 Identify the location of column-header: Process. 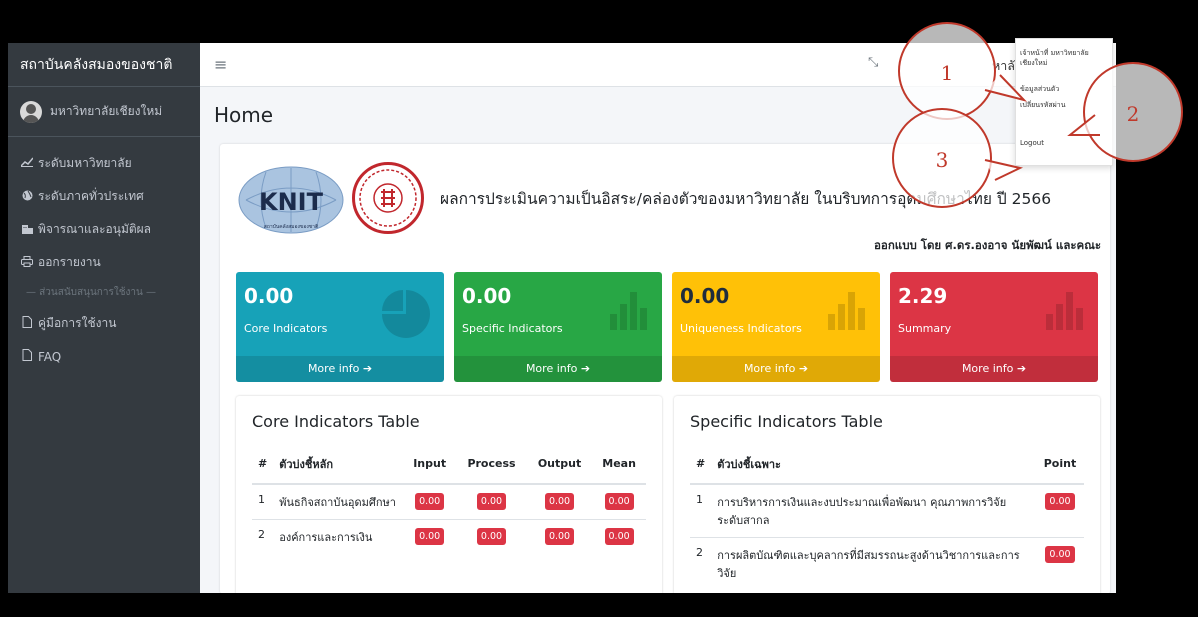
(491, 464).